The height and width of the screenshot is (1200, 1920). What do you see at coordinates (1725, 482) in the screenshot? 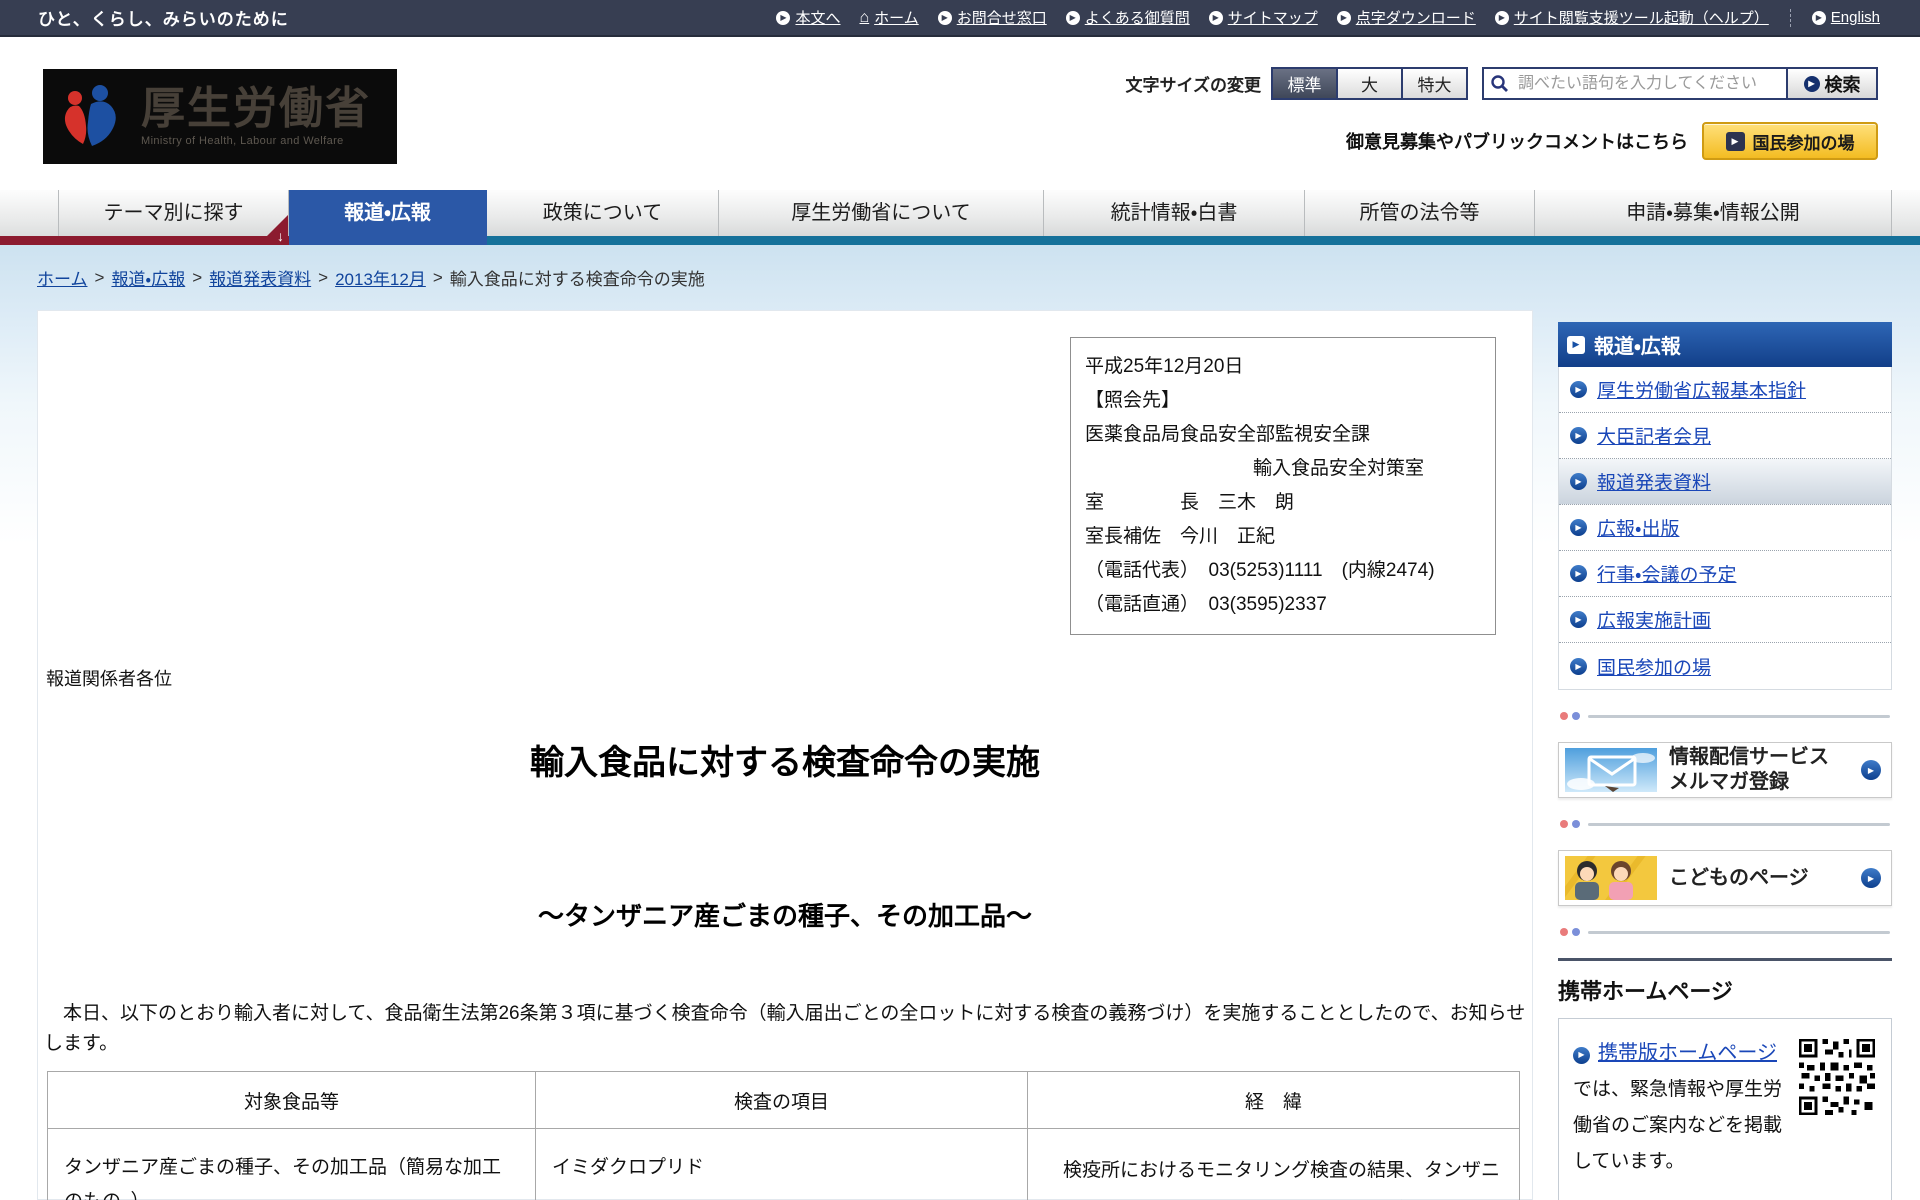
I see `sidebar-item-press-releases: ▶ 報道発表資料` at bounding box center [1725, 482].